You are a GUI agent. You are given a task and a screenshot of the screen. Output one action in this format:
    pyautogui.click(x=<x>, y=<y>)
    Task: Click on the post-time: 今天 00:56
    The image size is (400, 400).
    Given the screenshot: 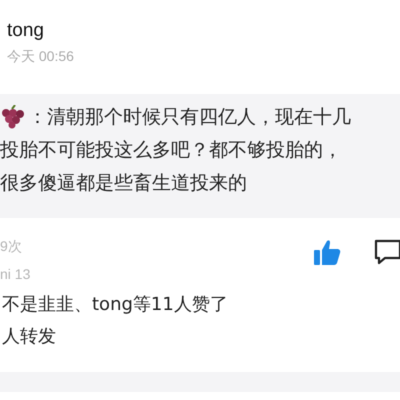 What is the action you would take?
    pyautogui.click(x=41, y=57)
    